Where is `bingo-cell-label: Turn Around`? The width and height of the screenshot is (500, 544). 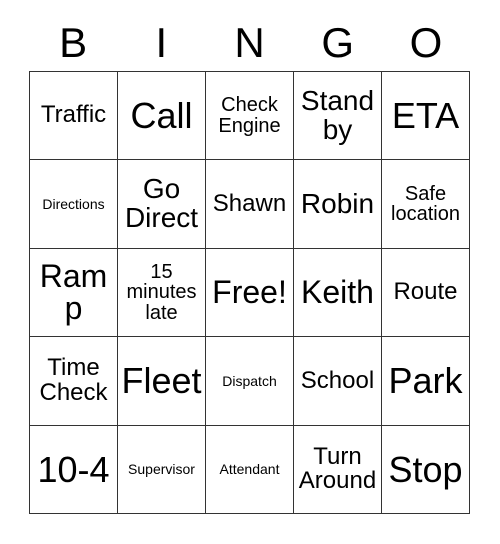 bingo-cell-label: Turn Around is located at coordinates (337, 468).